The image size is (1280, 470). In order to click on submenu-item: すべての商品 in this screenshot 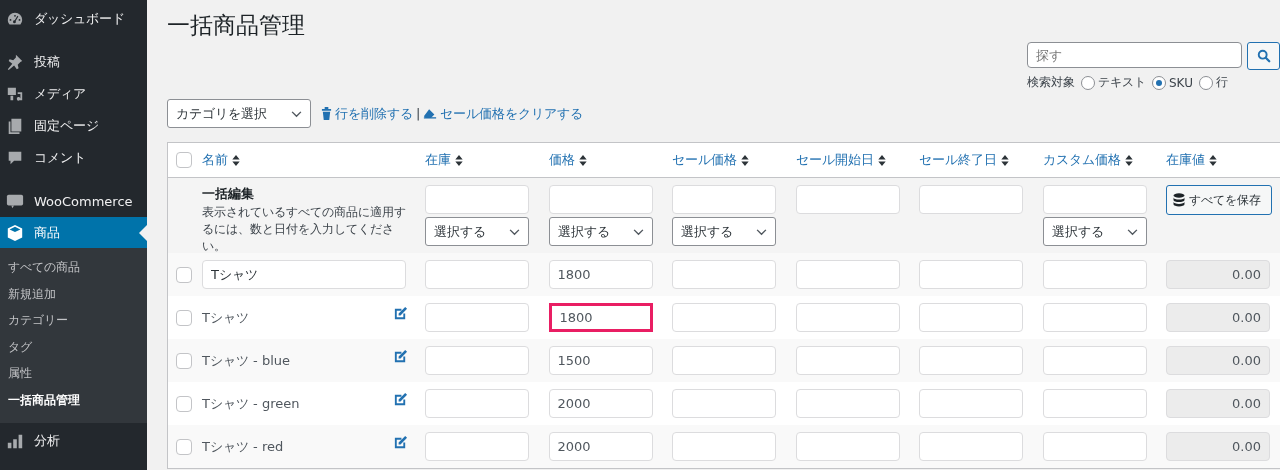, I will do `click(73, 267)`.